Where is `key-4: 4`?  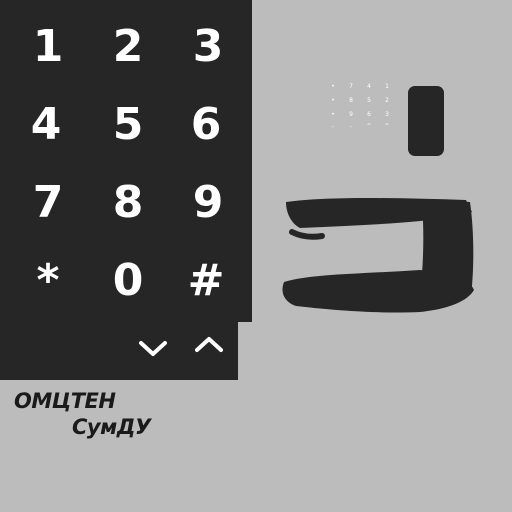
key-4: 4 is located at coordinates (46, 124).